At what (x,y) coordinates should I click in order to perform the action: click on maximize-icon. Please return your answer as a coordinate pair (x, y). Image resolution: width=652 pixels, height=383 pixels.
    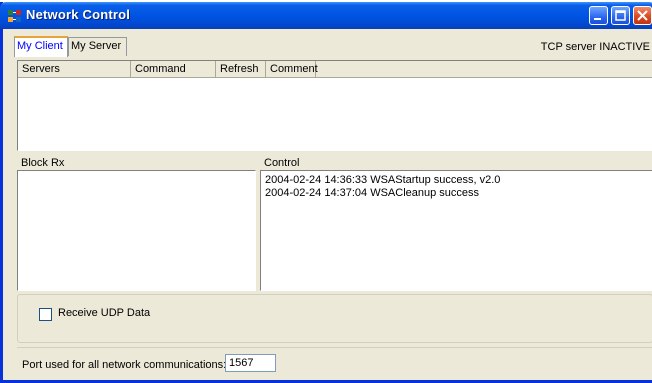
    Looking at the image, I should click on (620, 15).